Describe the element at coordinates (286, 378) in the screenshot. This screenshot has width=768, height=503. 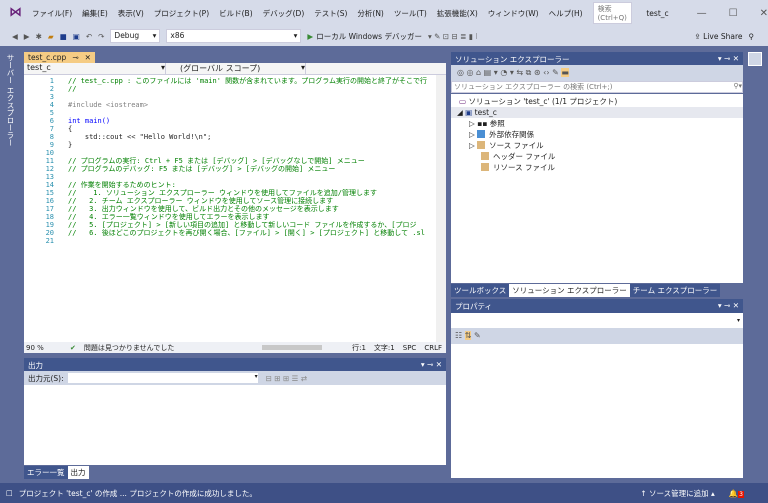
I see `output-tools-icon: ⊟ ⊞ ⊞ ☰ ⇄` at that location.